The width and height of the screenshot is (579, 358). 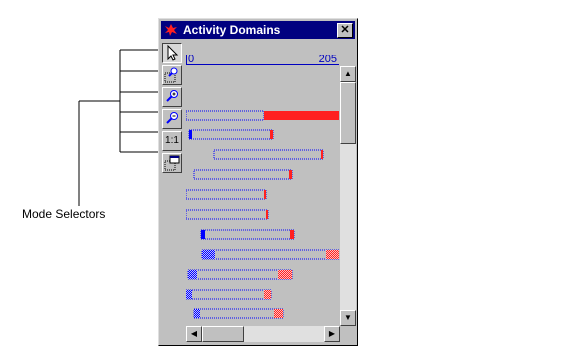 What do you see at coordinates (232, 30) in the screenshot?
I see `window-title: Activity Domains` at bounding box center [232, 30].